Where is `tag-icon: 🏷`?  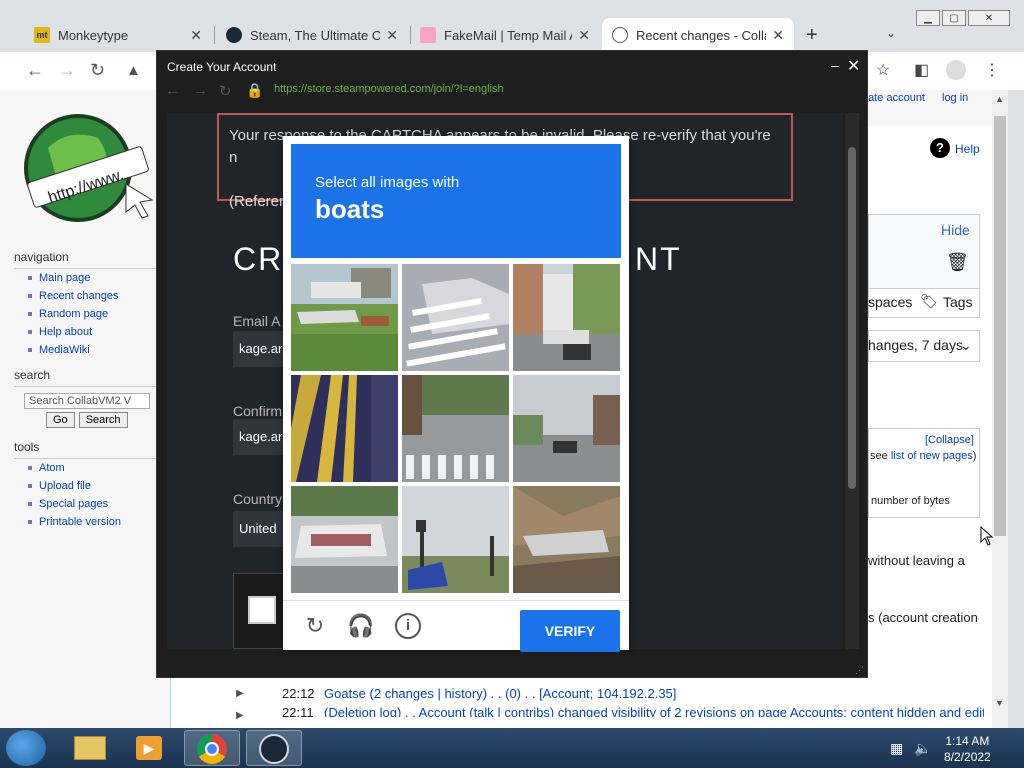
tag-icon: 🏷 is located at coordinates (929, 301).